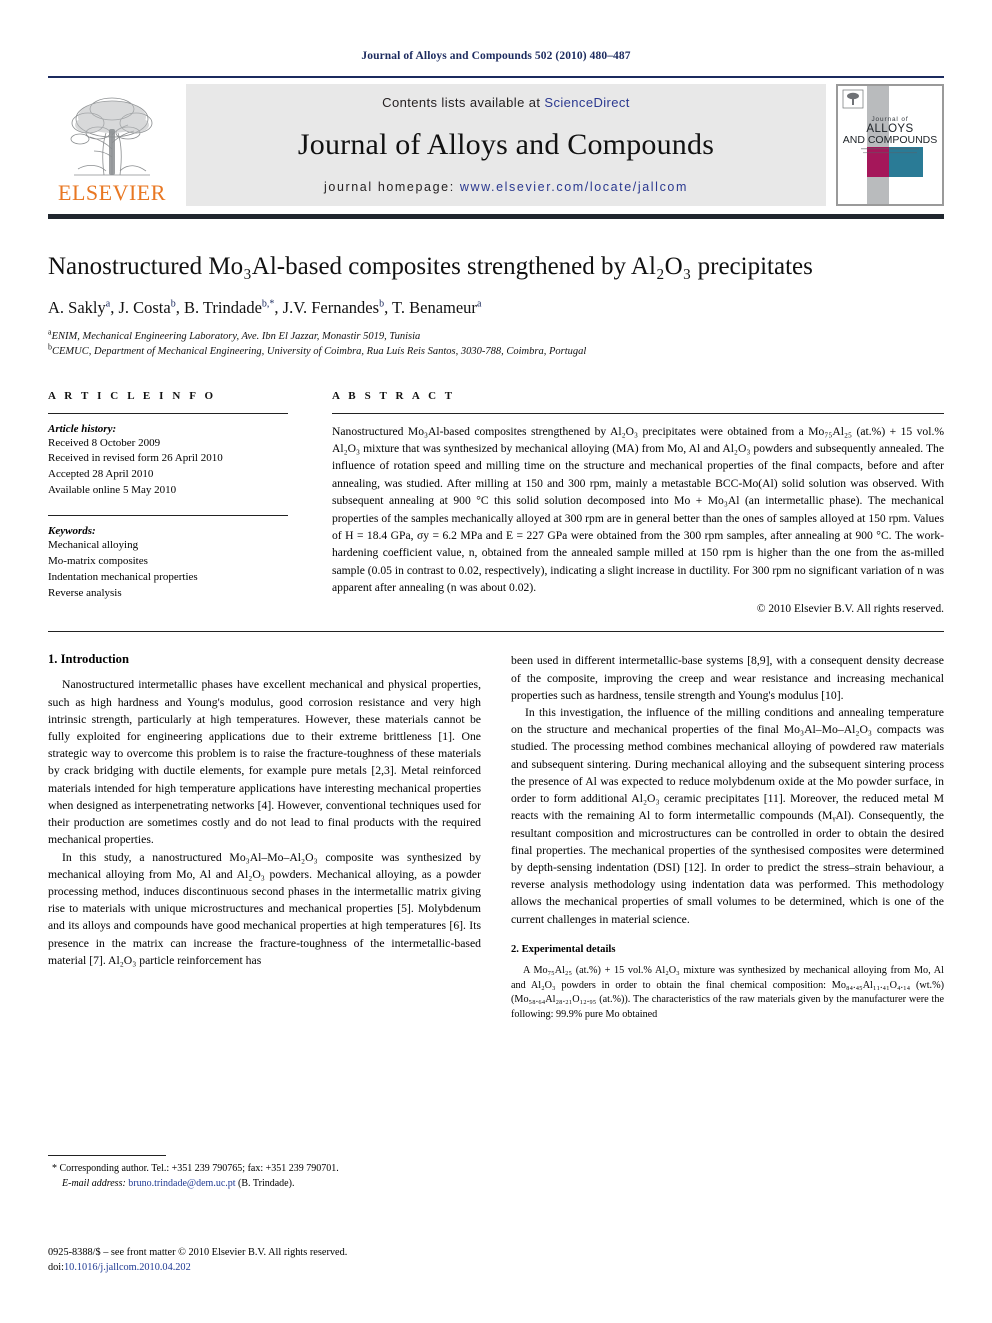 This screenshot has height=1323, width=992. What do you see at coordinates (56, 1268) in the screenshot?
I see `doi-label: doi:` at bounding box center [56, 1268].